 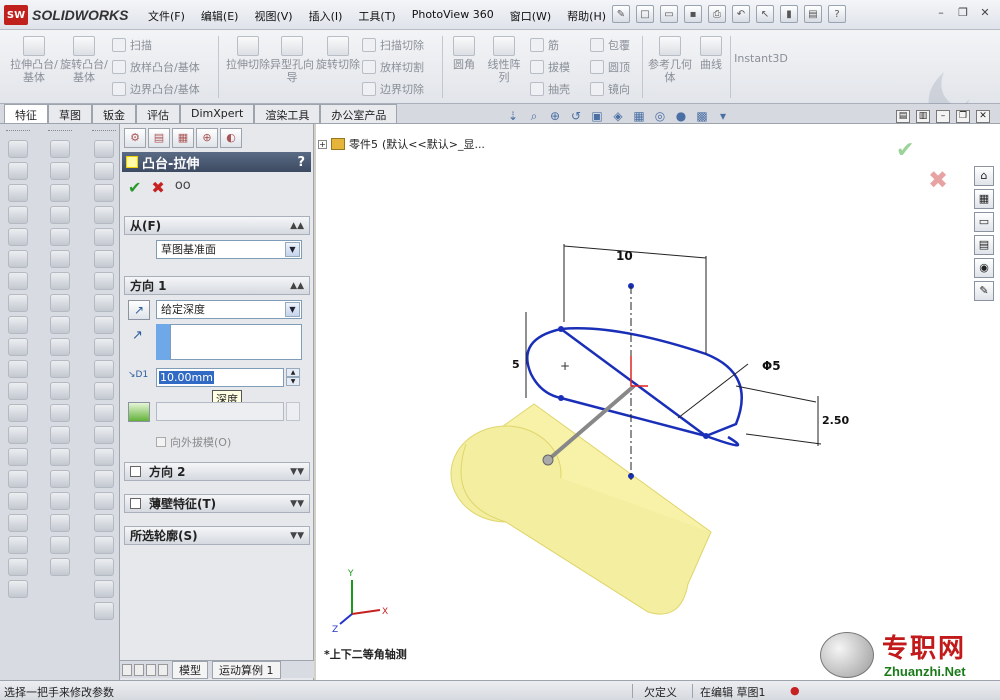 I want to click on curves-button: 曲线, so click(x=711, y=53).